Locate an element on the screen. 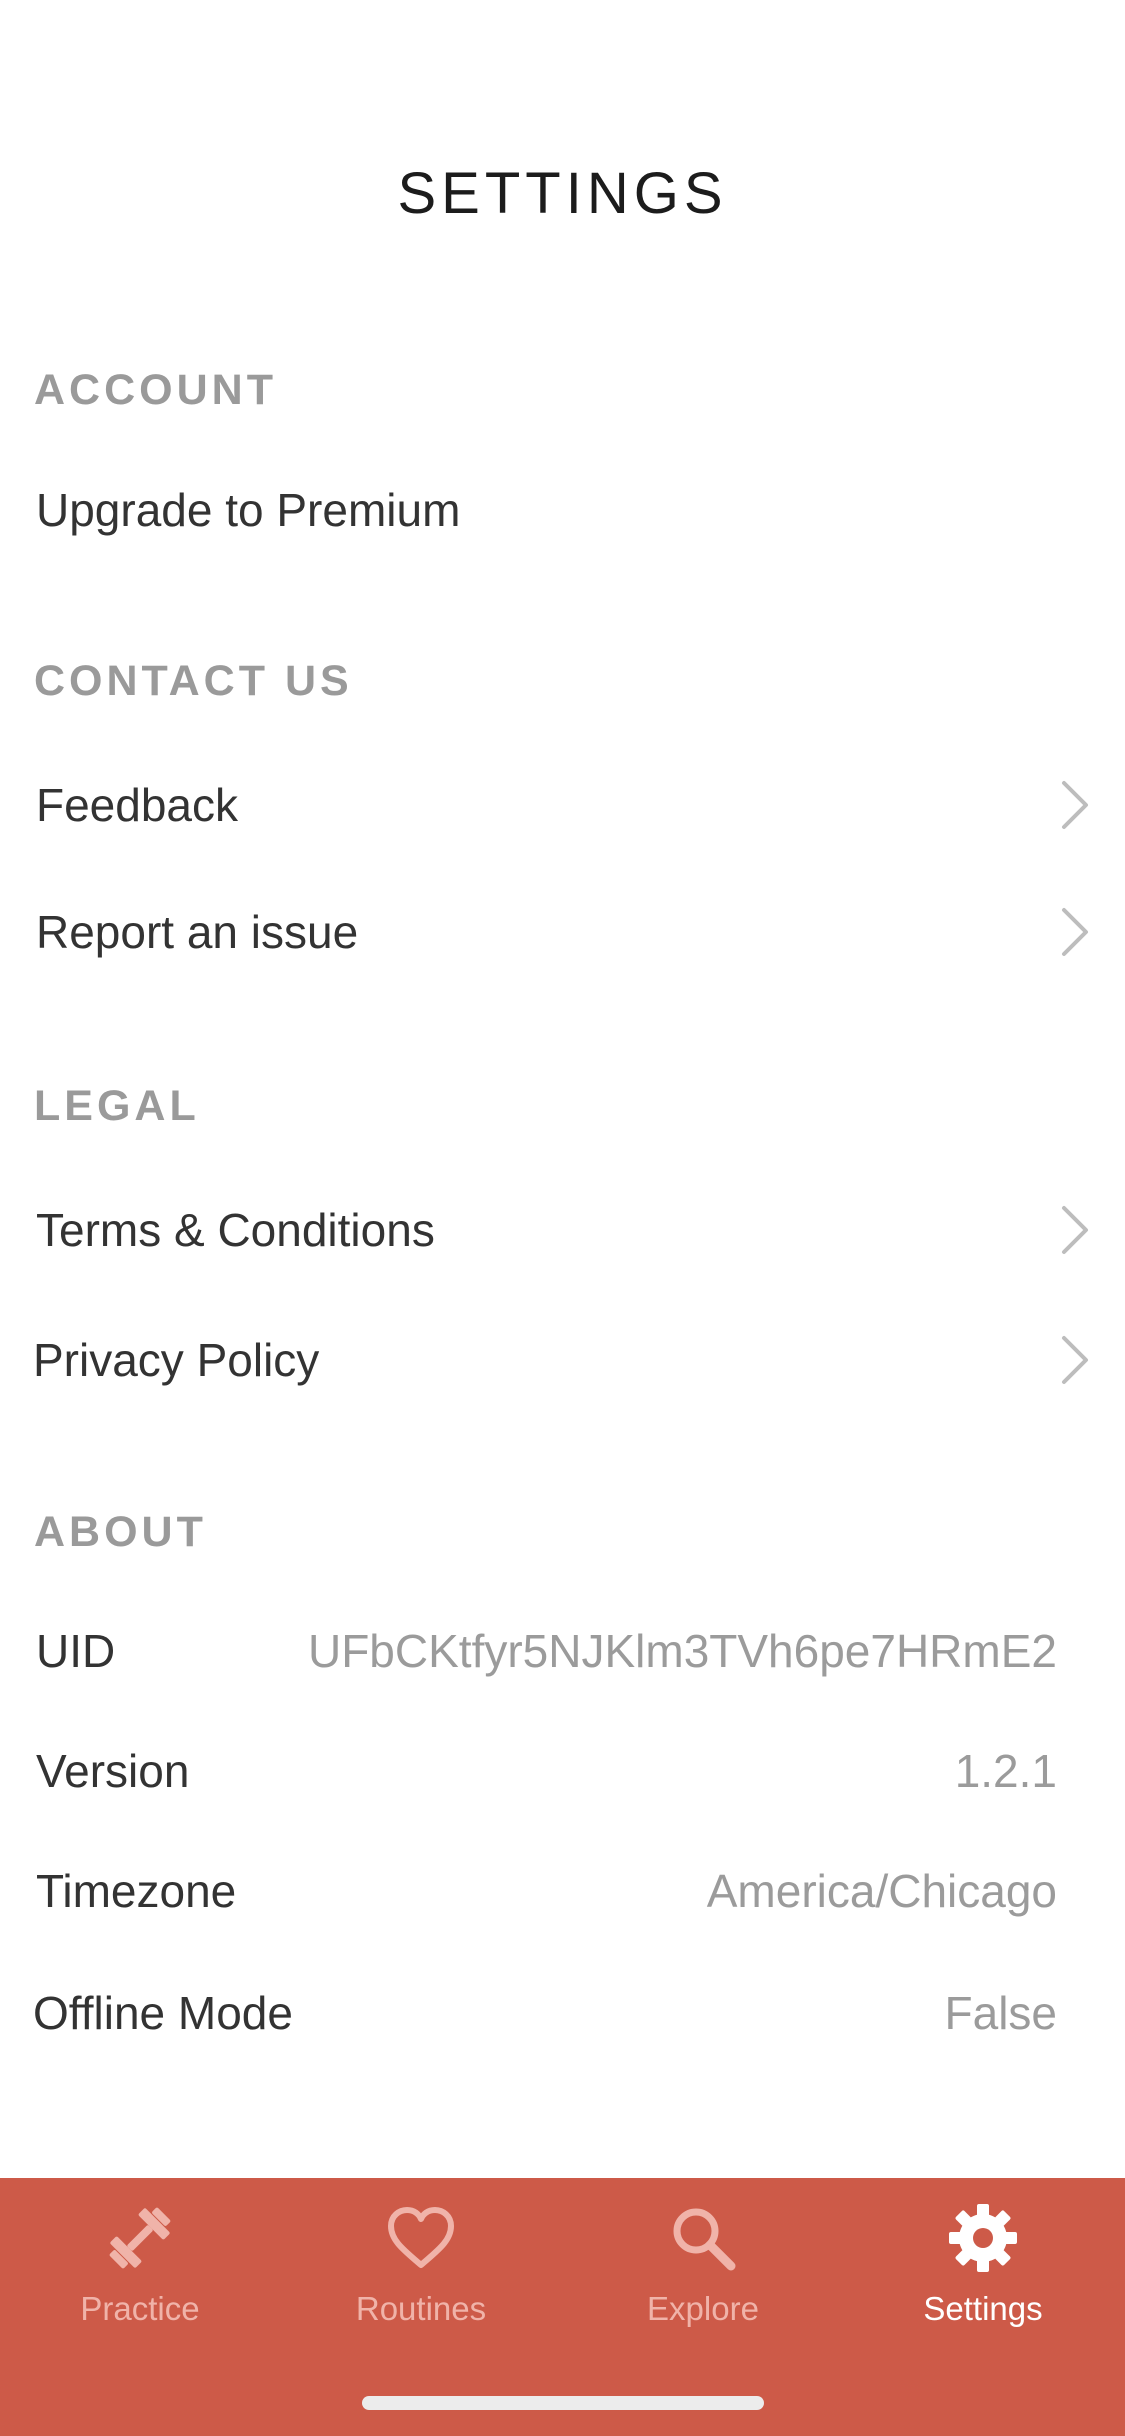 This screenshot has height=2436, width=1125. row-feedback: Feedback is located at coordinates (562, 805).